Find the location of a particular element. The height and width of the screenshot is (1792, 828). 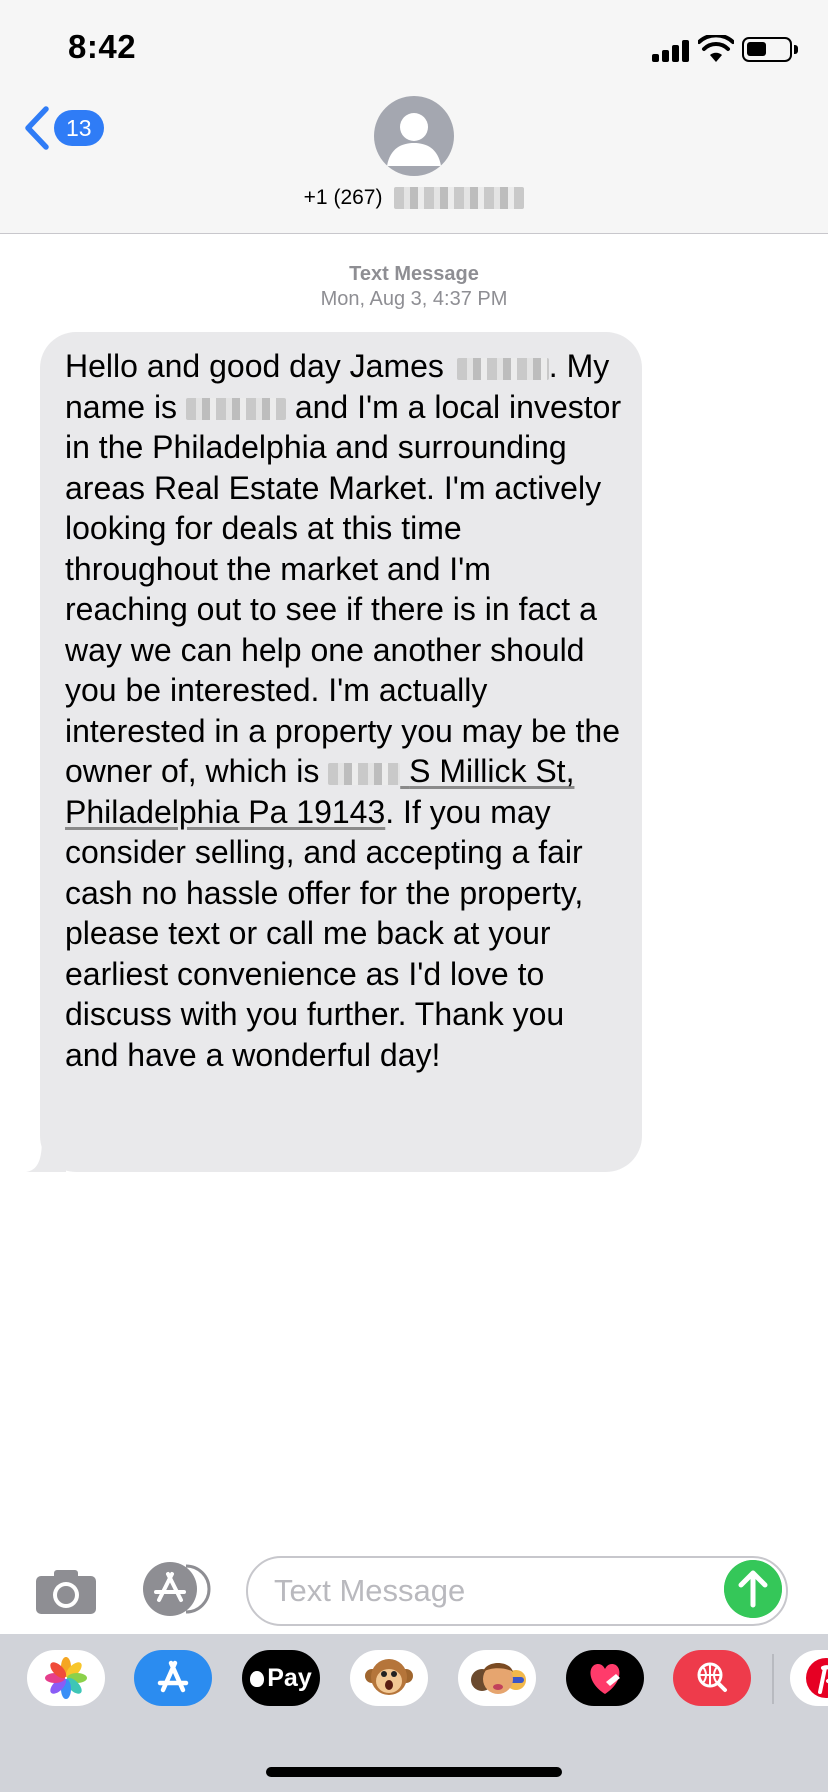

bubble-tail is located at coordinates (46, 1155).